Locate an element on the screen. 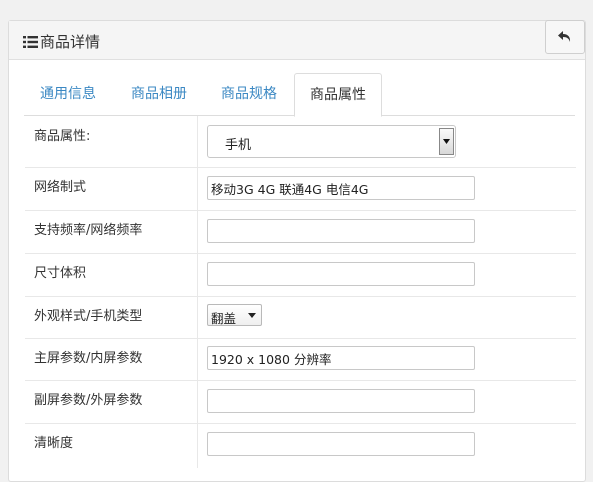 The height and width of the screenshot is (482, 593). label-clarity: 清晰度 is located at coordinates (111, 445).